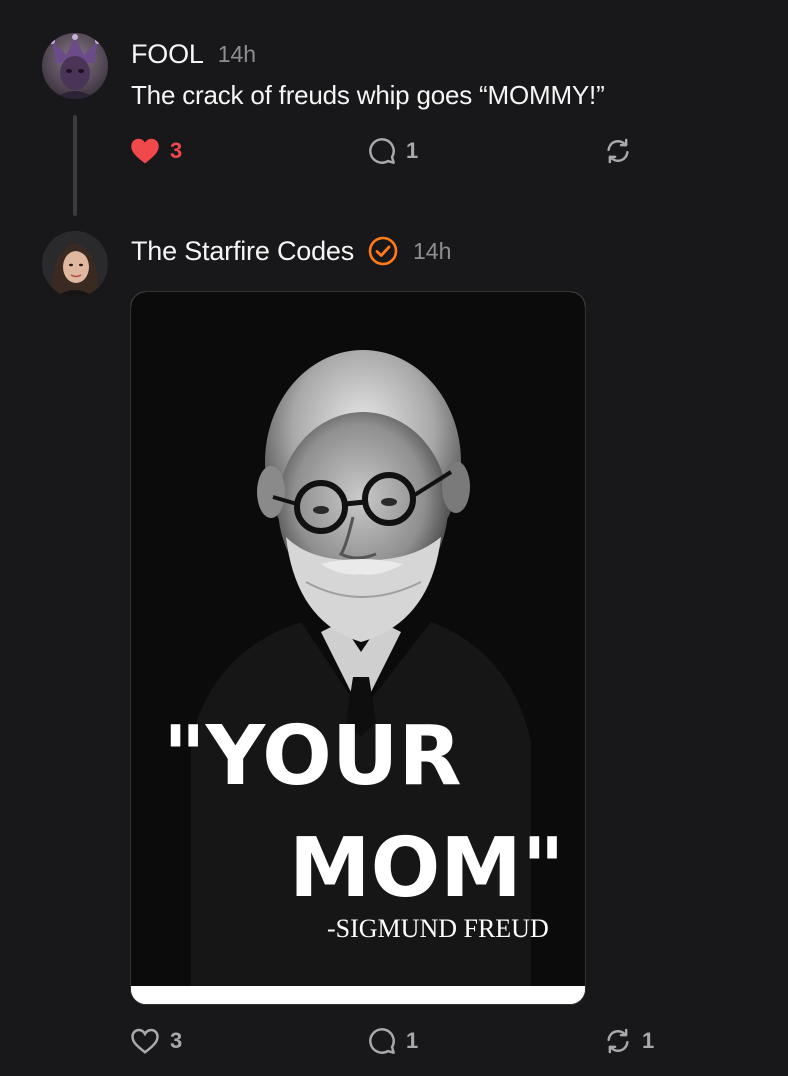  I want to click on post-header: The Starfire Codes 14h, so click(291, 251).